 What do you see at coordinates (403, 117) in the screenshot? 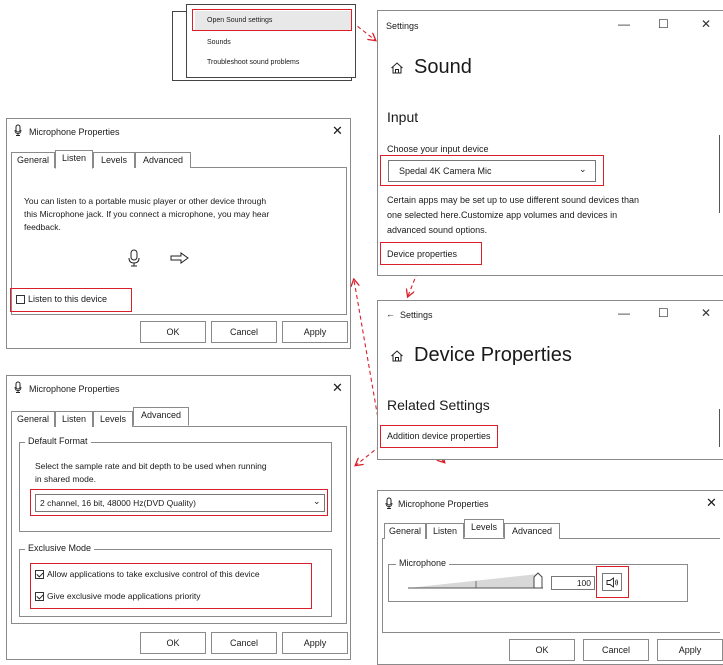
I see `section-heading-input: Input` at bounding box center [403, 117].